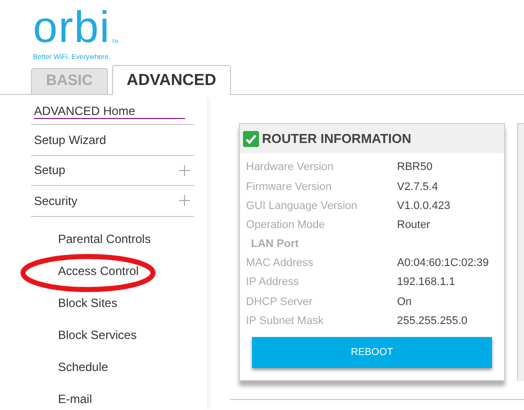 The image size is (524, 410). Describe the element at coordinates (274, 244) in the screenshot. I see `section-label: LAN Port` at that location.